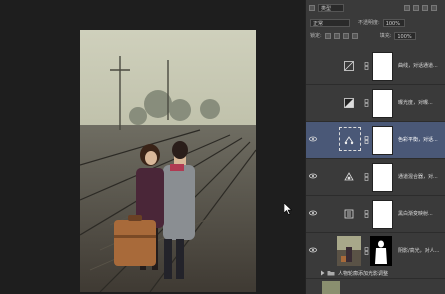  I want to click on search-icon, so click(312, 7).